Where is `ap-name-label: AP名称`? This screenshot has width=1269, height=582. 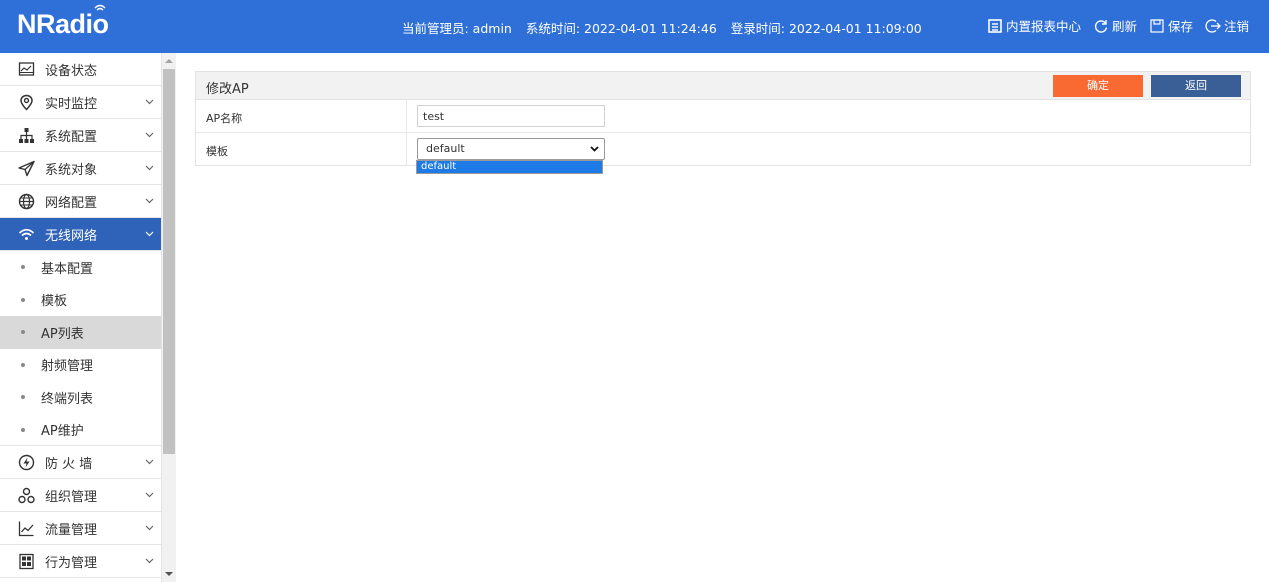
ap-name-label: AP名称 is located at coordinates (224, 118).